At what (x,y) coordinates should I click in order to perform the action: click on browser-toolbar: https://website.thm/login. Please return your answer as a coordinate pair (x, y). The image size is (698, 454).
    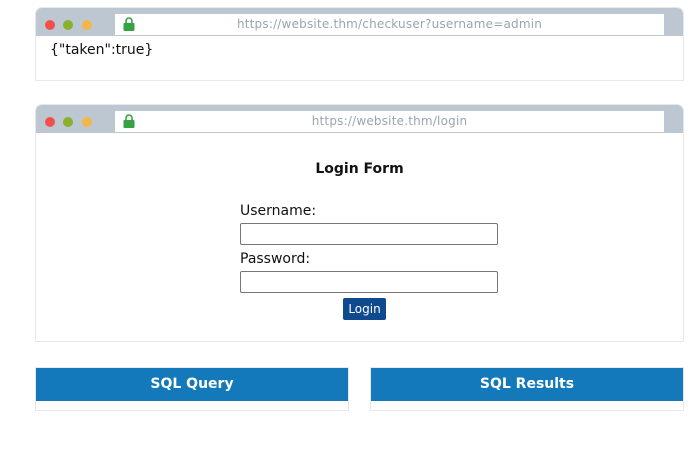
    Looking at the image, I should click on (359, 119).